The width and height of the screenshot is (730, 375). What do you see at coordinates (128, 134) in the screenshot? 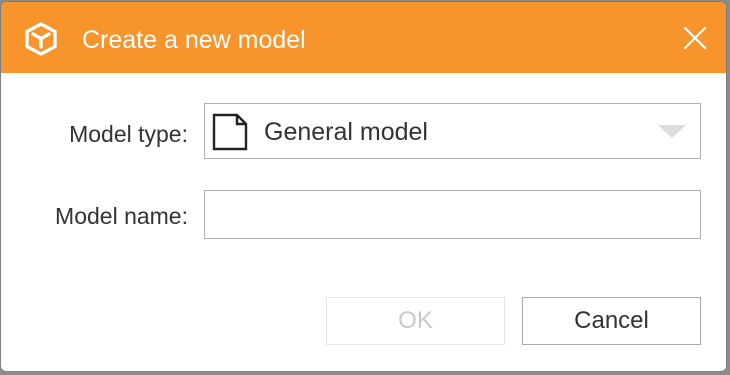
I see `model-type-label: Model type:` at bounding box center [128, 134].